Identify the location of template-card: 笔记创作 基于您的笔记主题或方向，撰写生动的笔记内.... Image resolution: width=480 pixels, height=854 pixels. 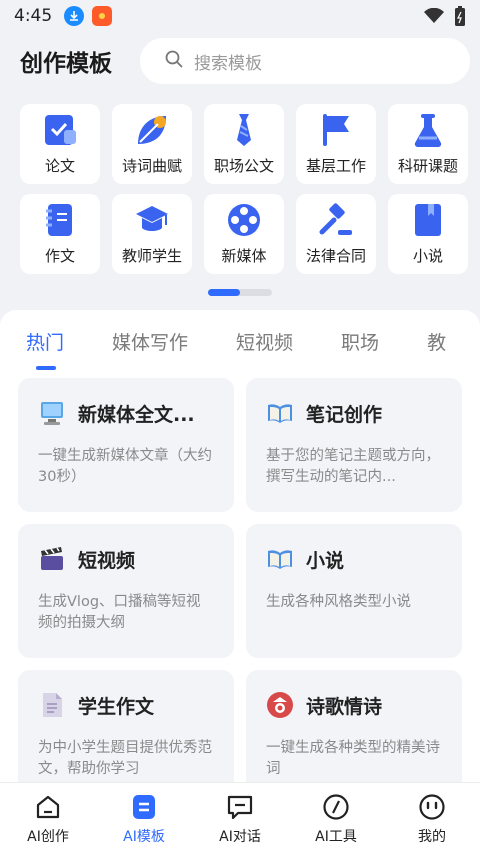
(354, 445).